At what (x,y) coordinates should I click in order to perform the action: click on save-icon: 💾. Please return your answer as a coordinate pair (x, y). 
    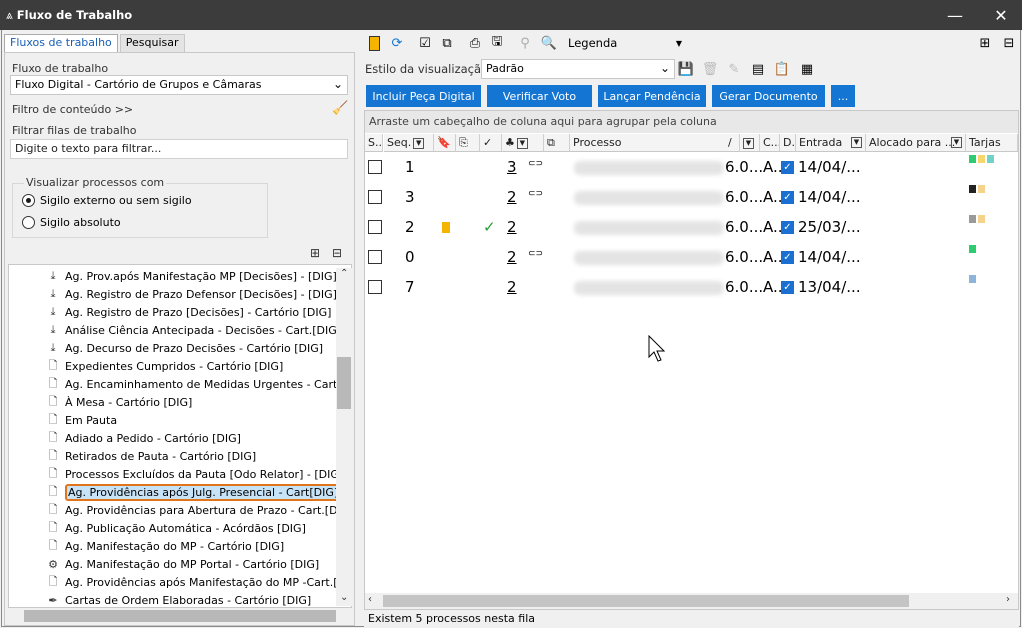
    Looking at the image, I should click on (686, 69).